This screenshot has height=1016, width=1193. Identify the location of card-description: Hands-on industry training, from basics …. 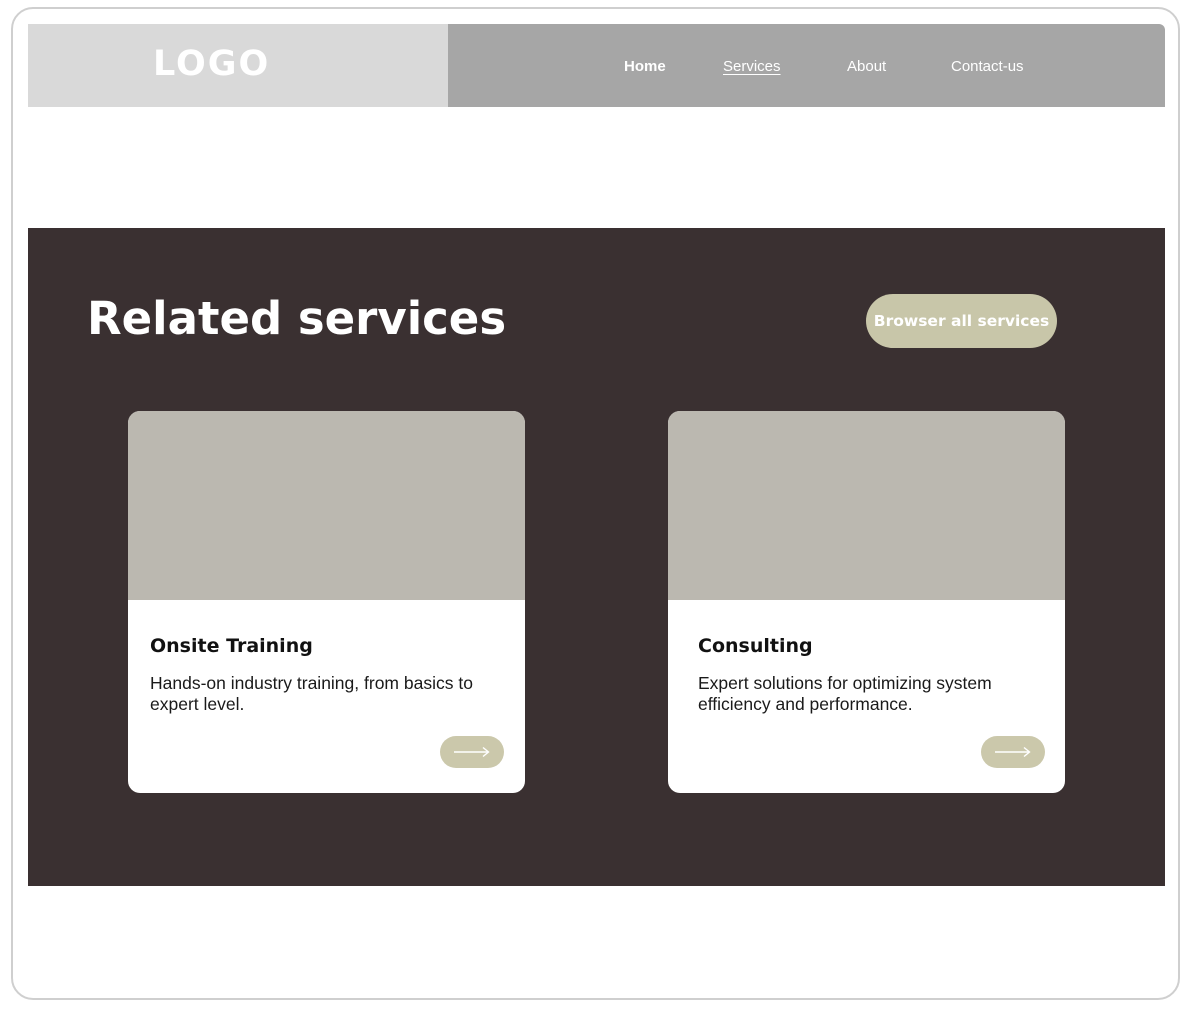
(311, 693).